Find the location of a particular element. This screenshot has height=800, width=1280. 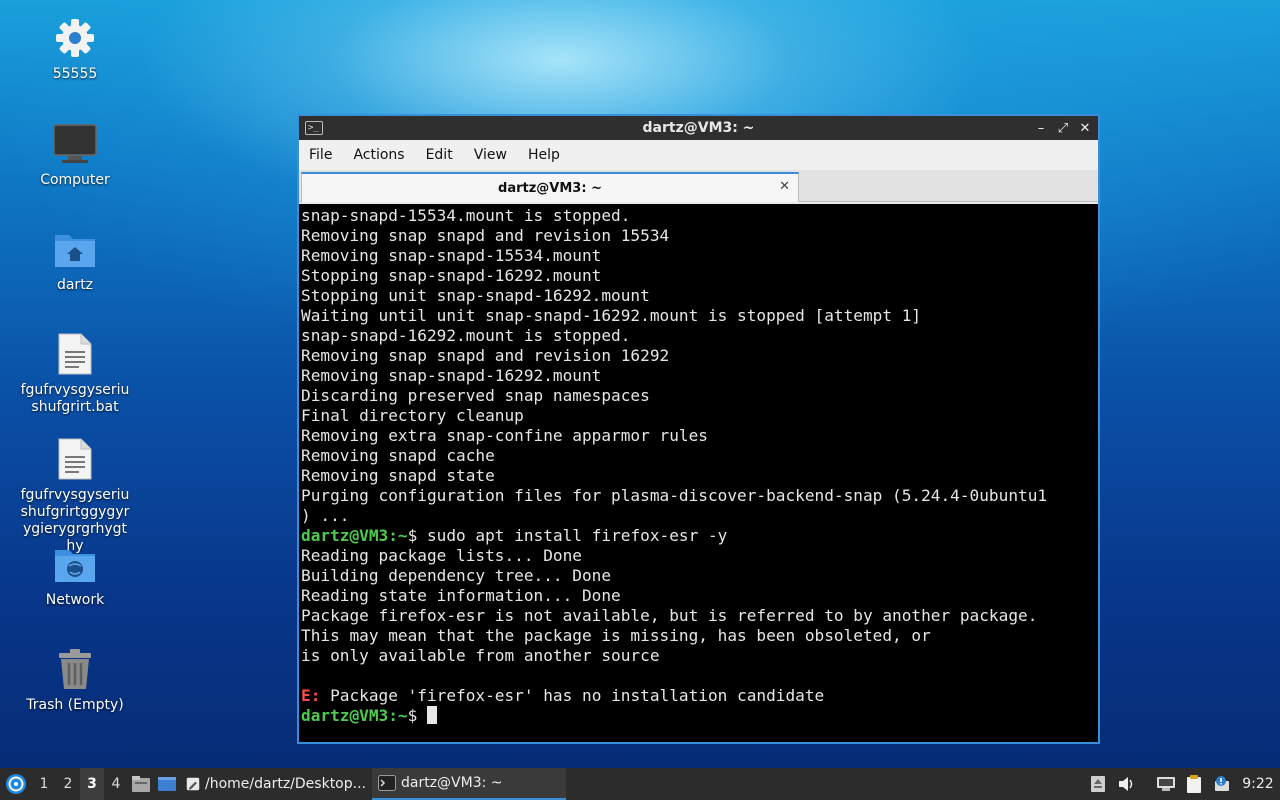

terminal-line: snap-snapd-16292.mount is stopped. is located at coordinates (466, 335).